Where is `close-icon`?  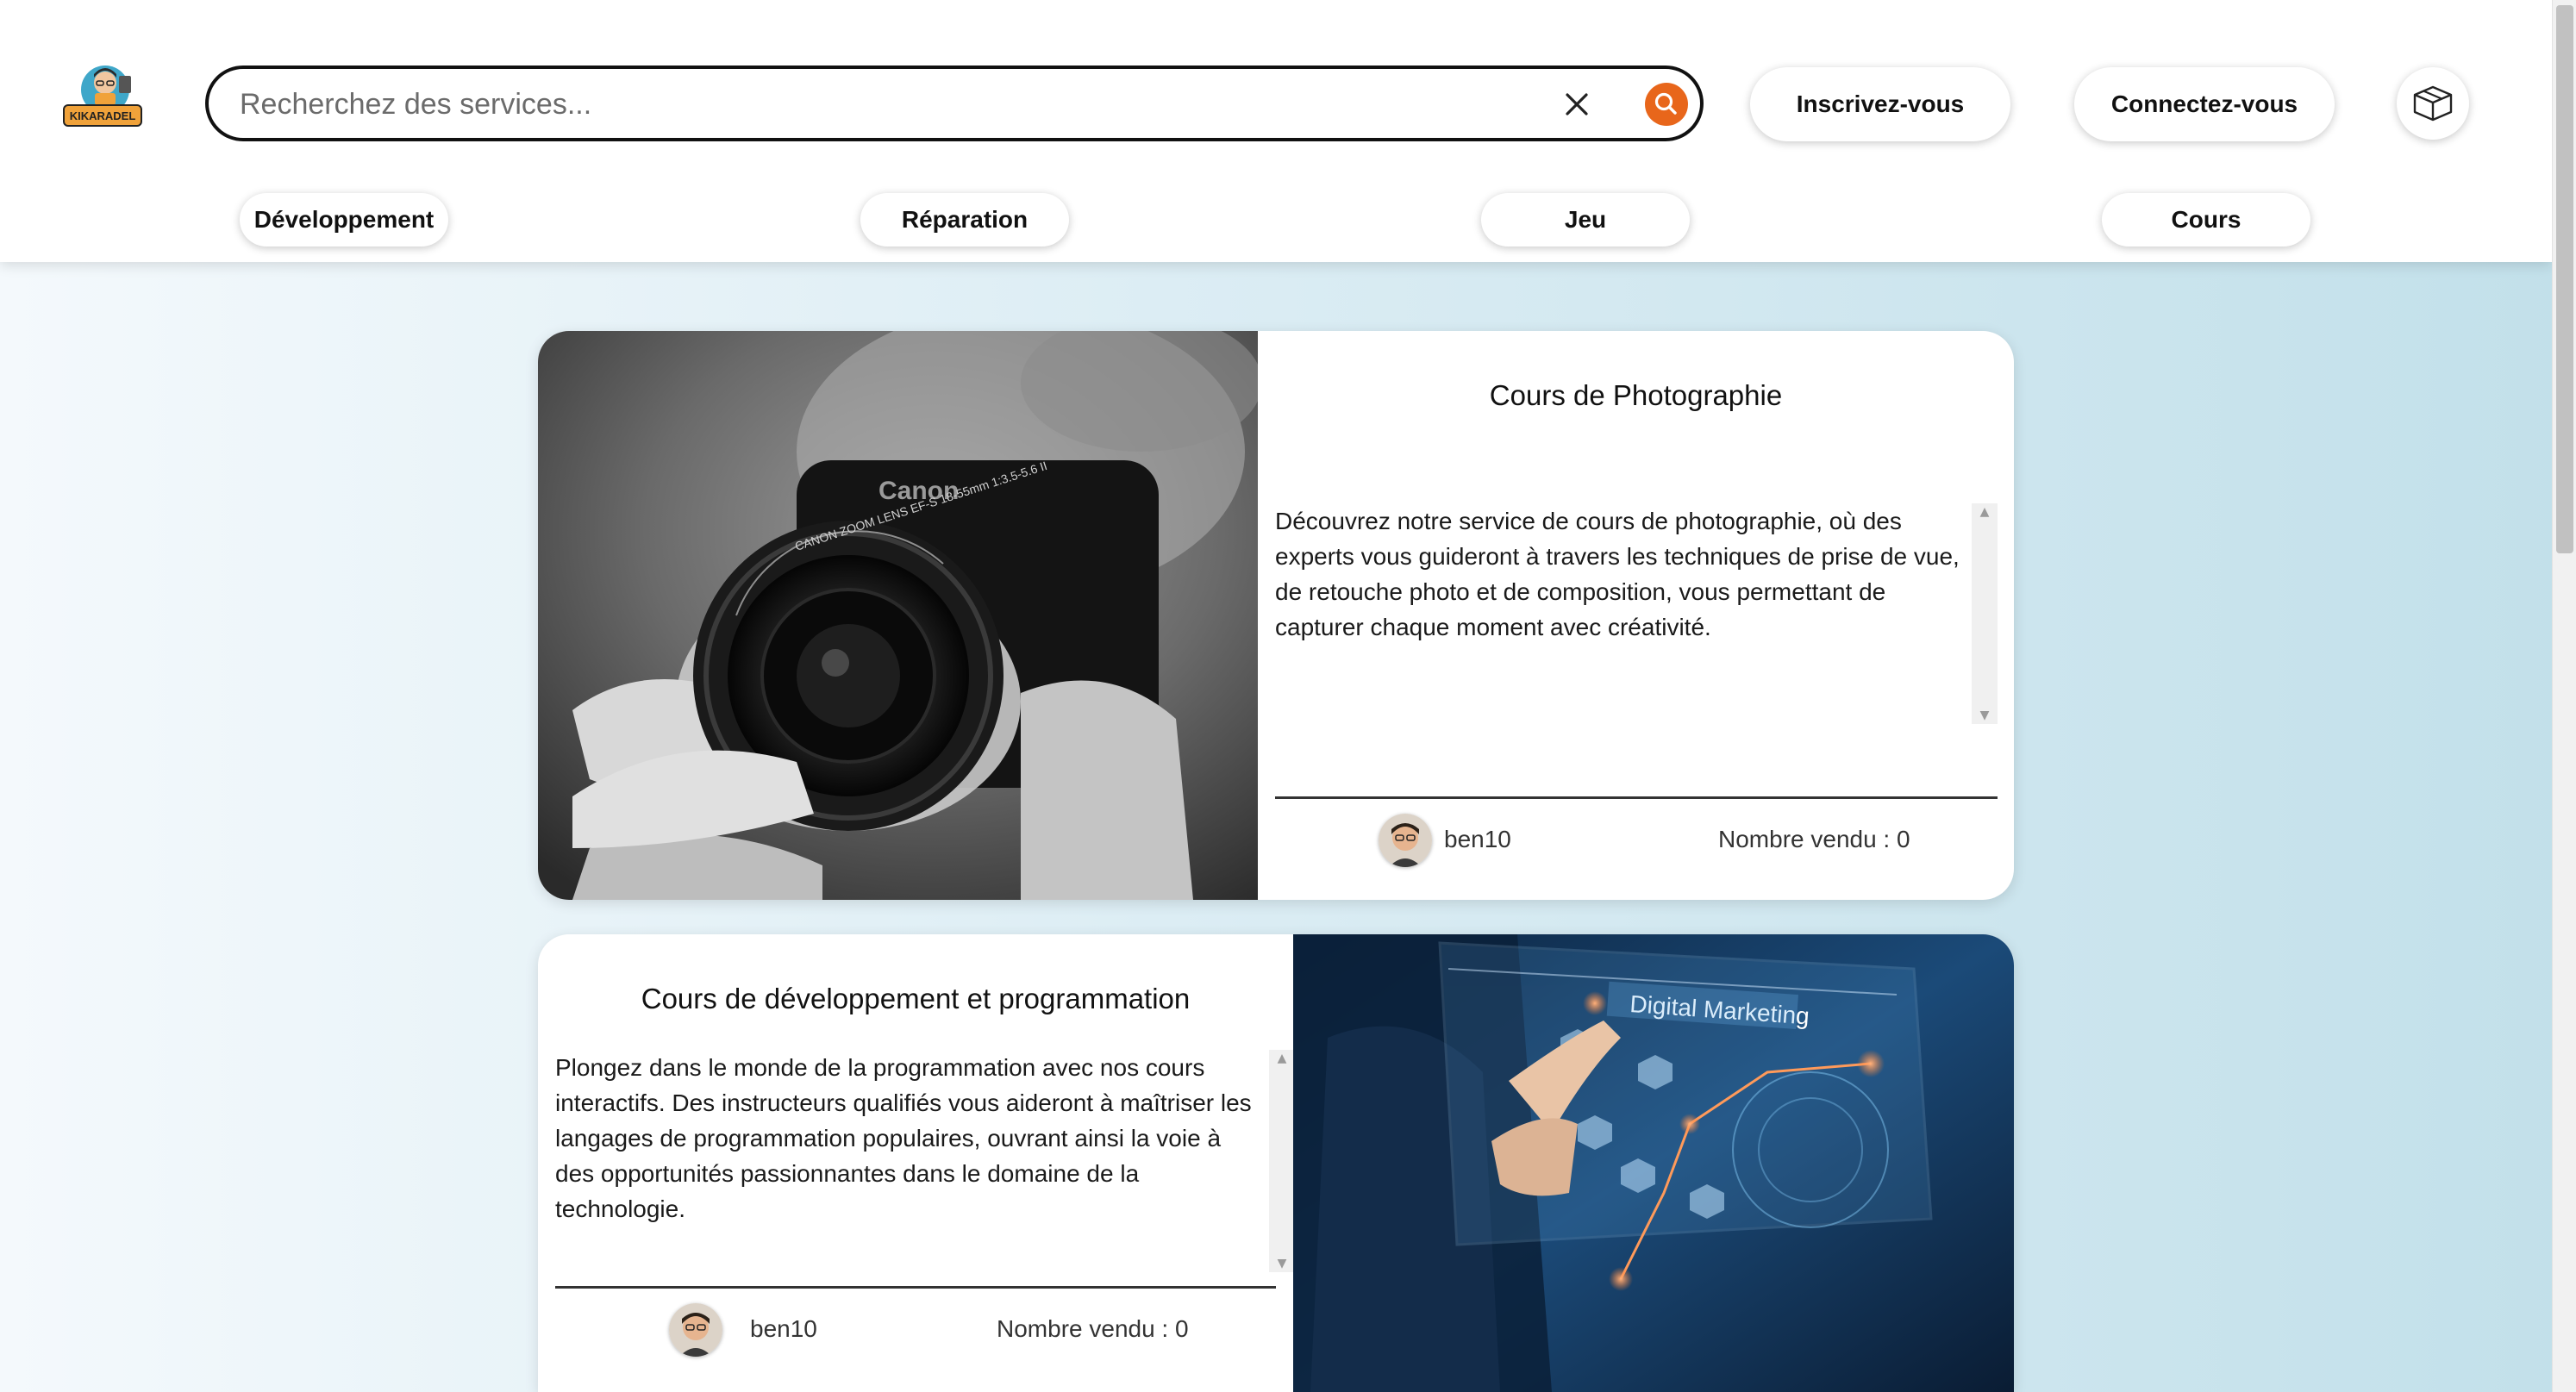 close-icon is located at coordinates (1577, 104).